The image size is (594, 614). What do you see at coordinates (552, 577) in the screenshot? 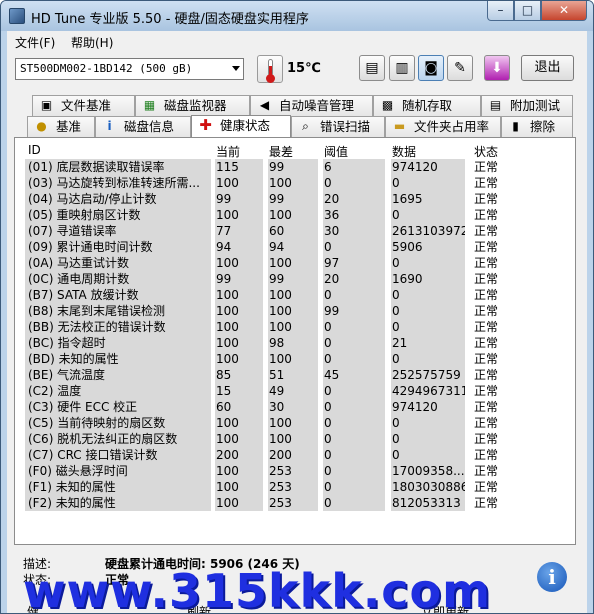
I see `info-icon-button: i` at bounding box center [552, 577].